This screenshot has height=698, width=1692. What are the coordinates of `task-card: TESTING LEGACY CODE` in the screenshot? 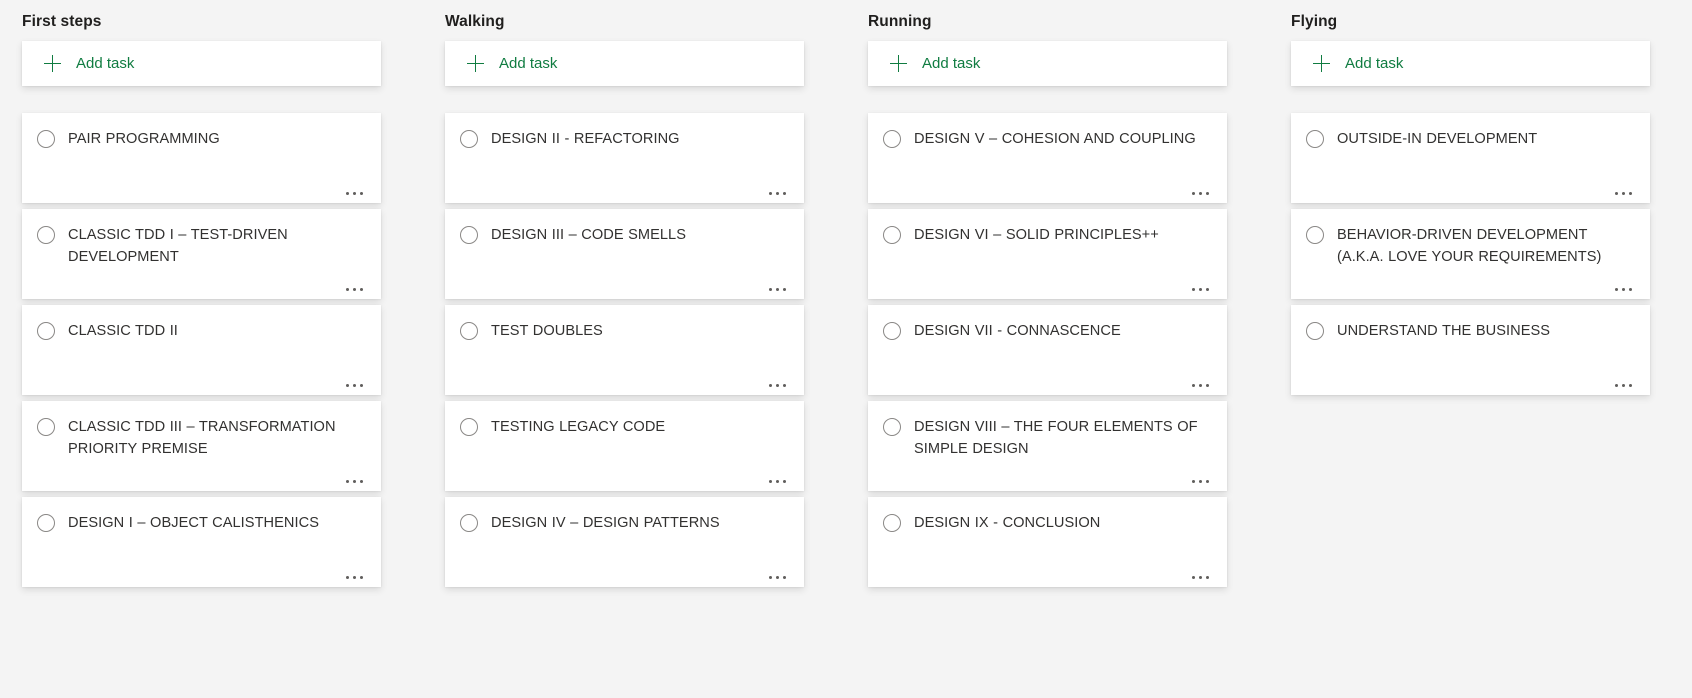 It's located at (624, 446).